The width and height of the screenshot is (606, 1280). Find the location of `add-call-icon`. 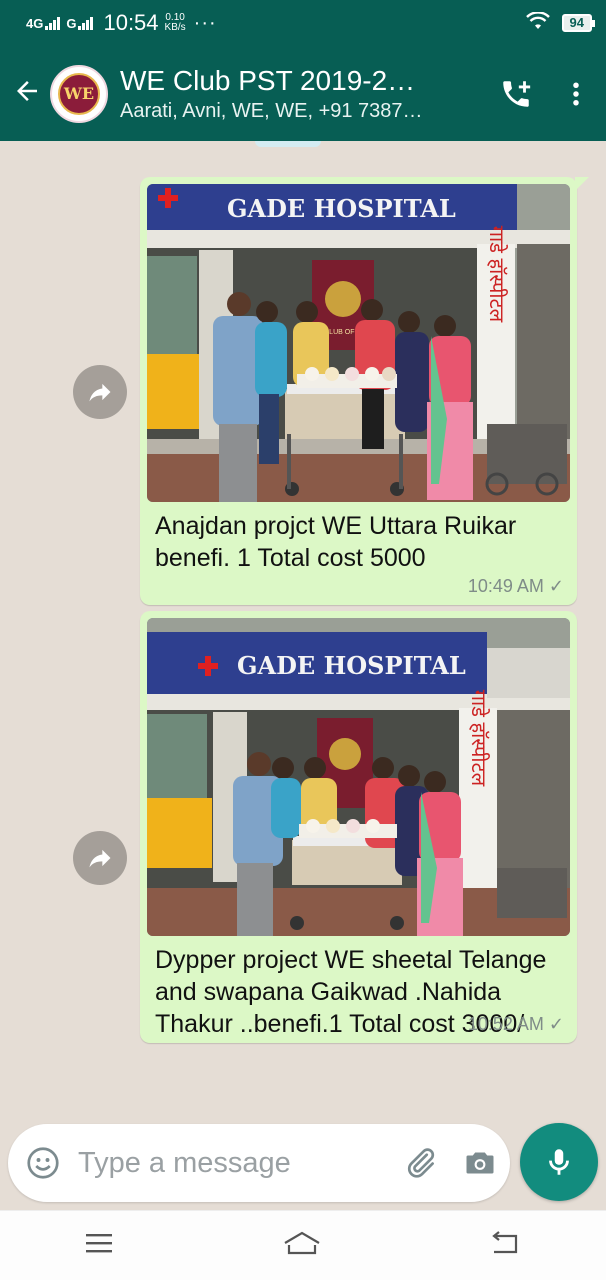

add-call-icon is located at coordinates (517, 93).